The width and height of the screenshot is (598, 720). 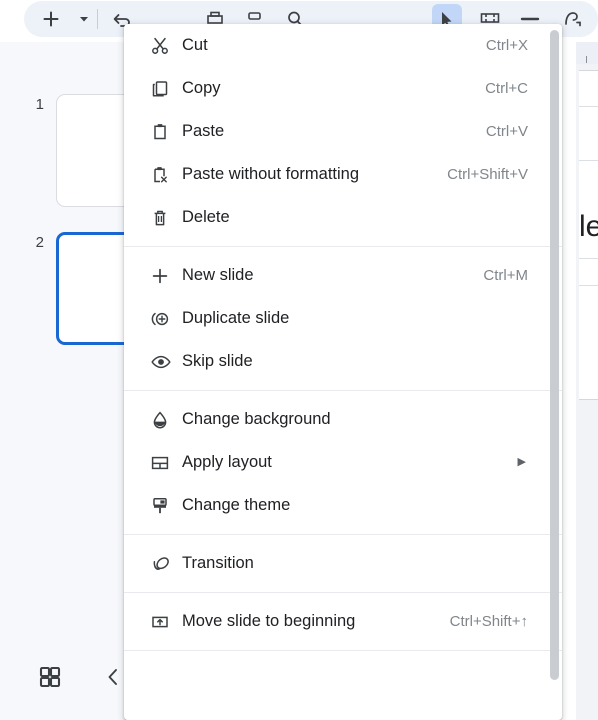 What do you see at coordinates (165, 132) in the screenshot?
I see `clipboard-icon` at bounding box center [165, 132].